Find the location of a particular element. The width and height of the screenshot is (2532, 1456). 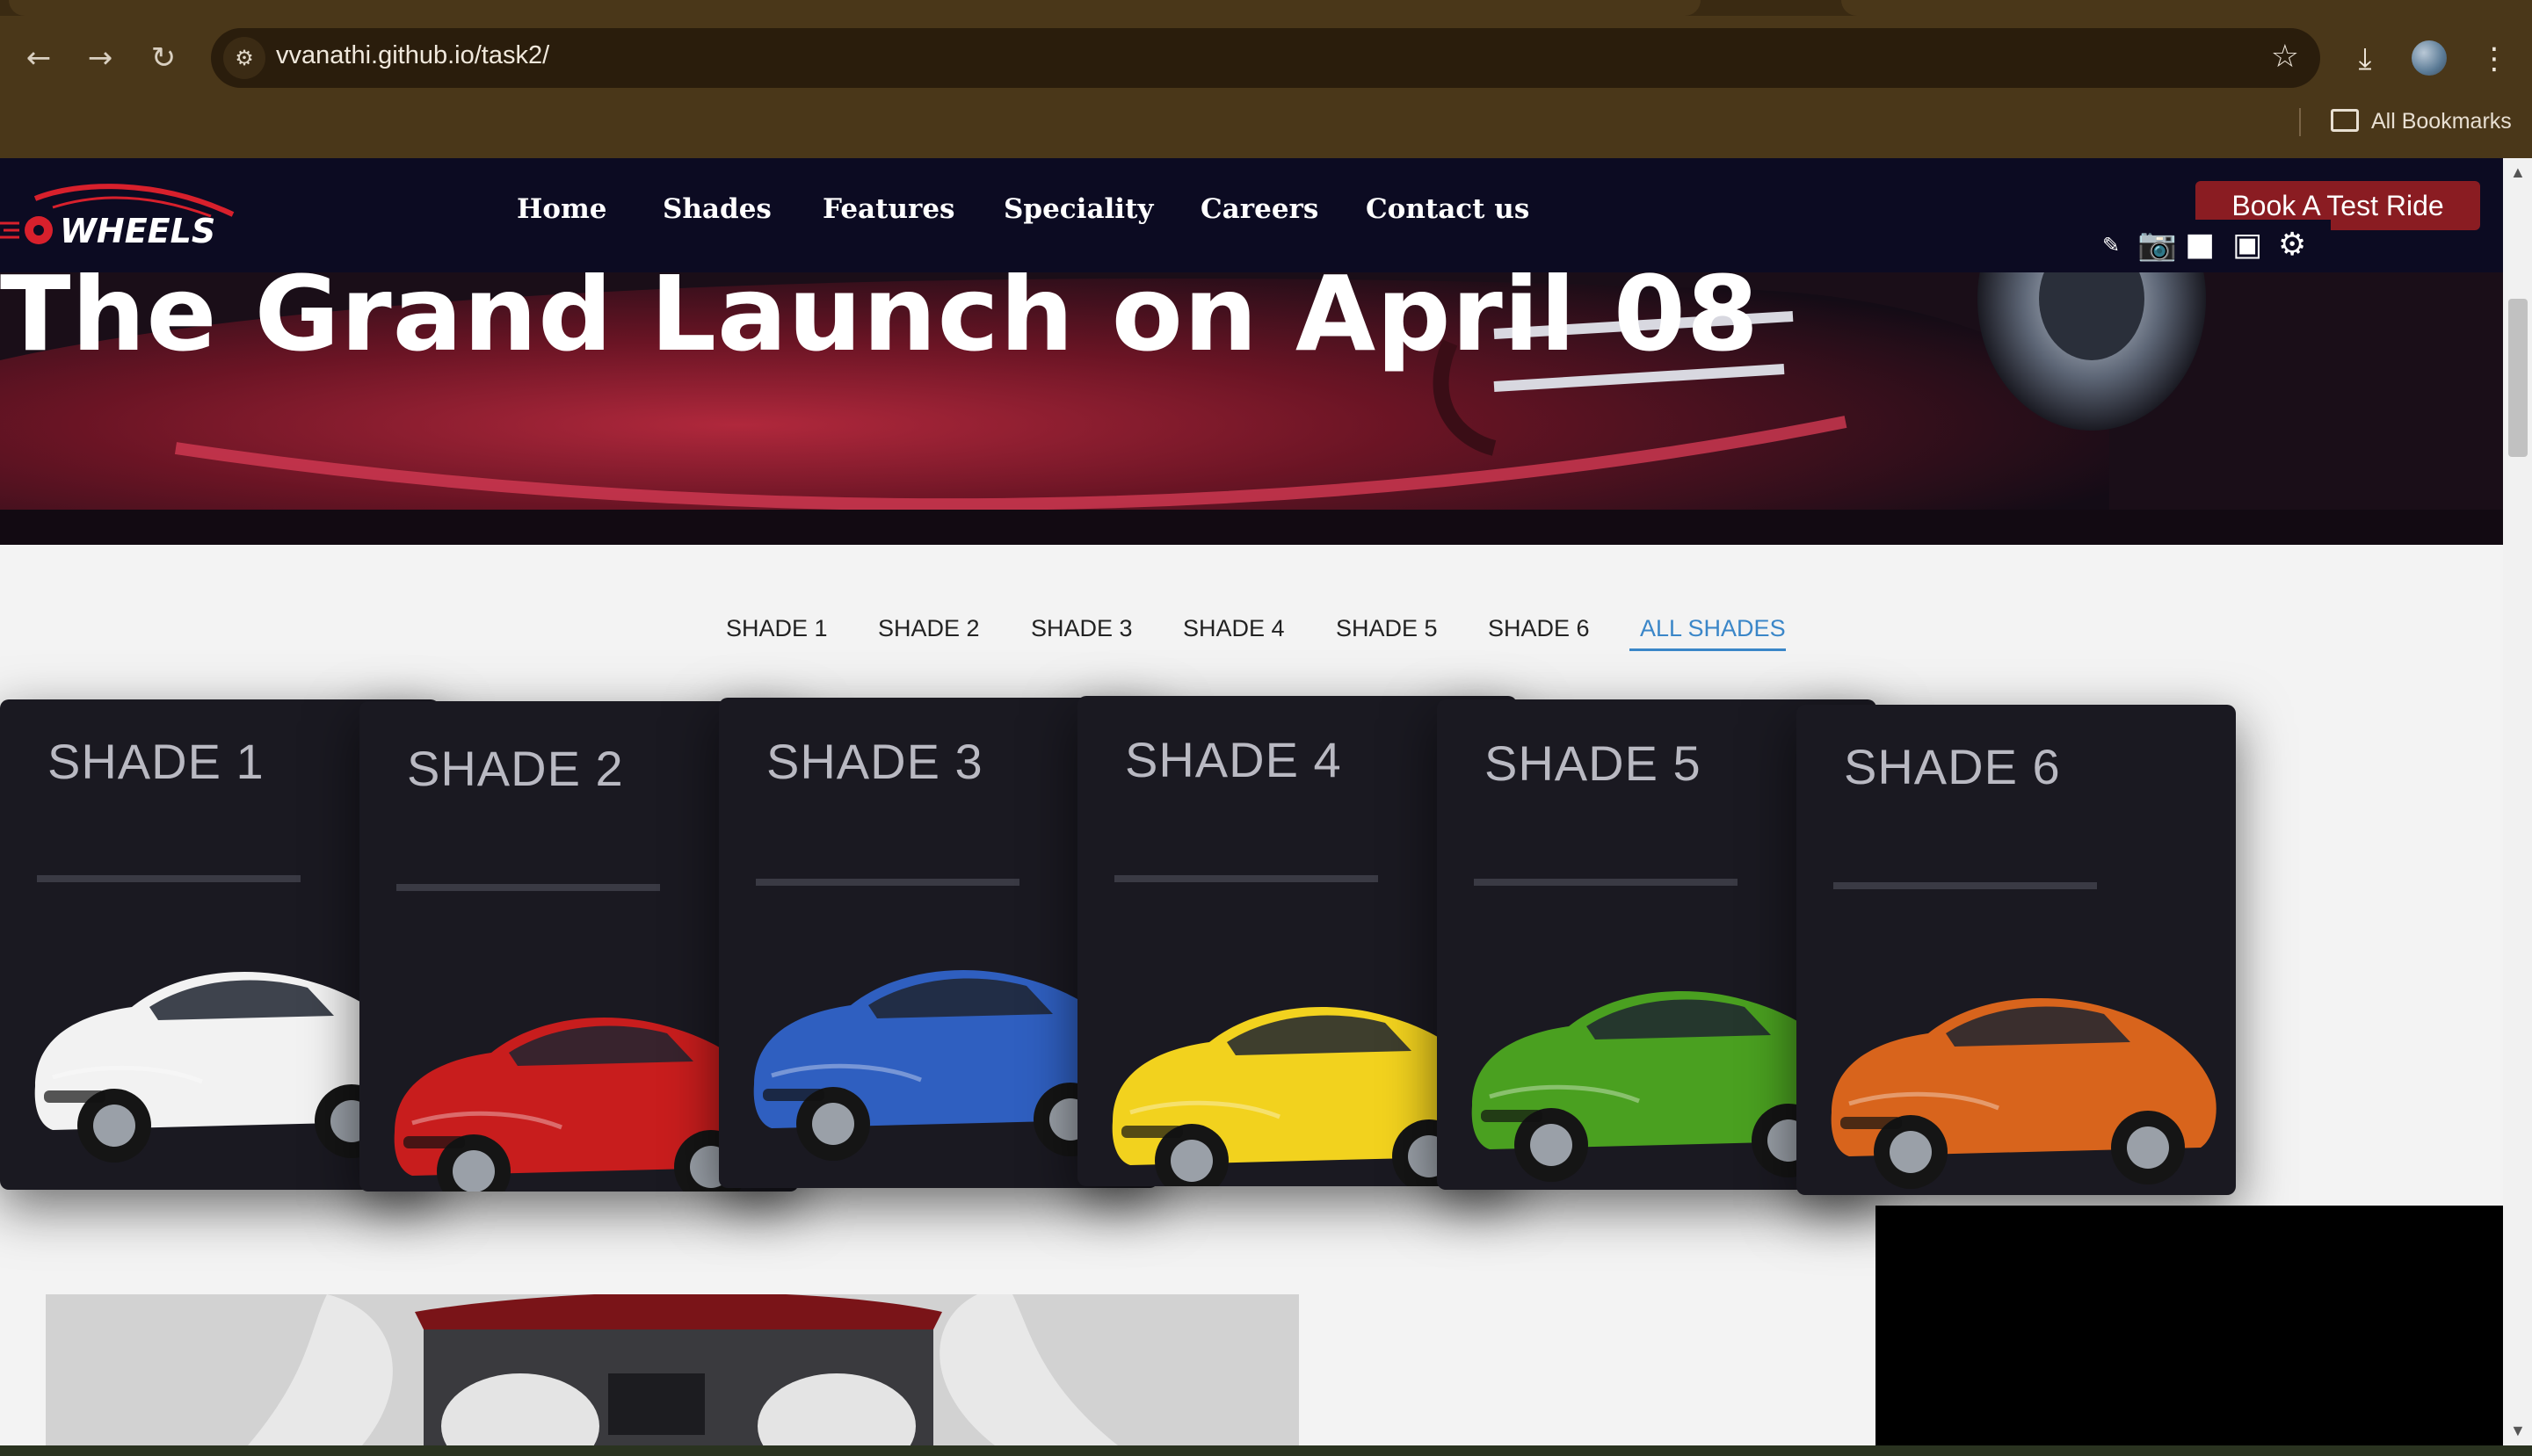

scroll-up-arrow-icon: ▲ is located at coordinates (2518, 172).